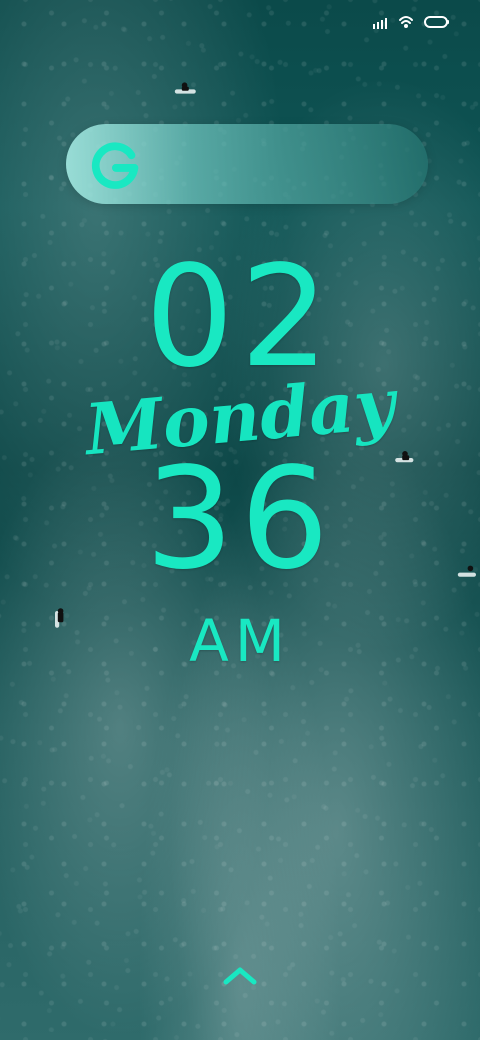 Image resolution: width=480 pixels, height=1040 pixels. I want to click on wifi-icon, so click(406, 22).